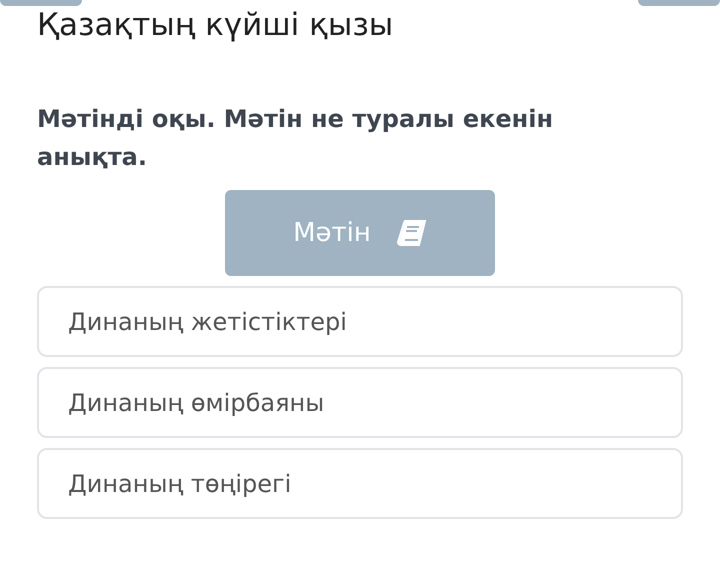 This screenshot has height=582, width=720. Describe the element at coordinates (360, 402) in the screenshot. I see `answer-option: Динаның өмірбаяны` at that location.